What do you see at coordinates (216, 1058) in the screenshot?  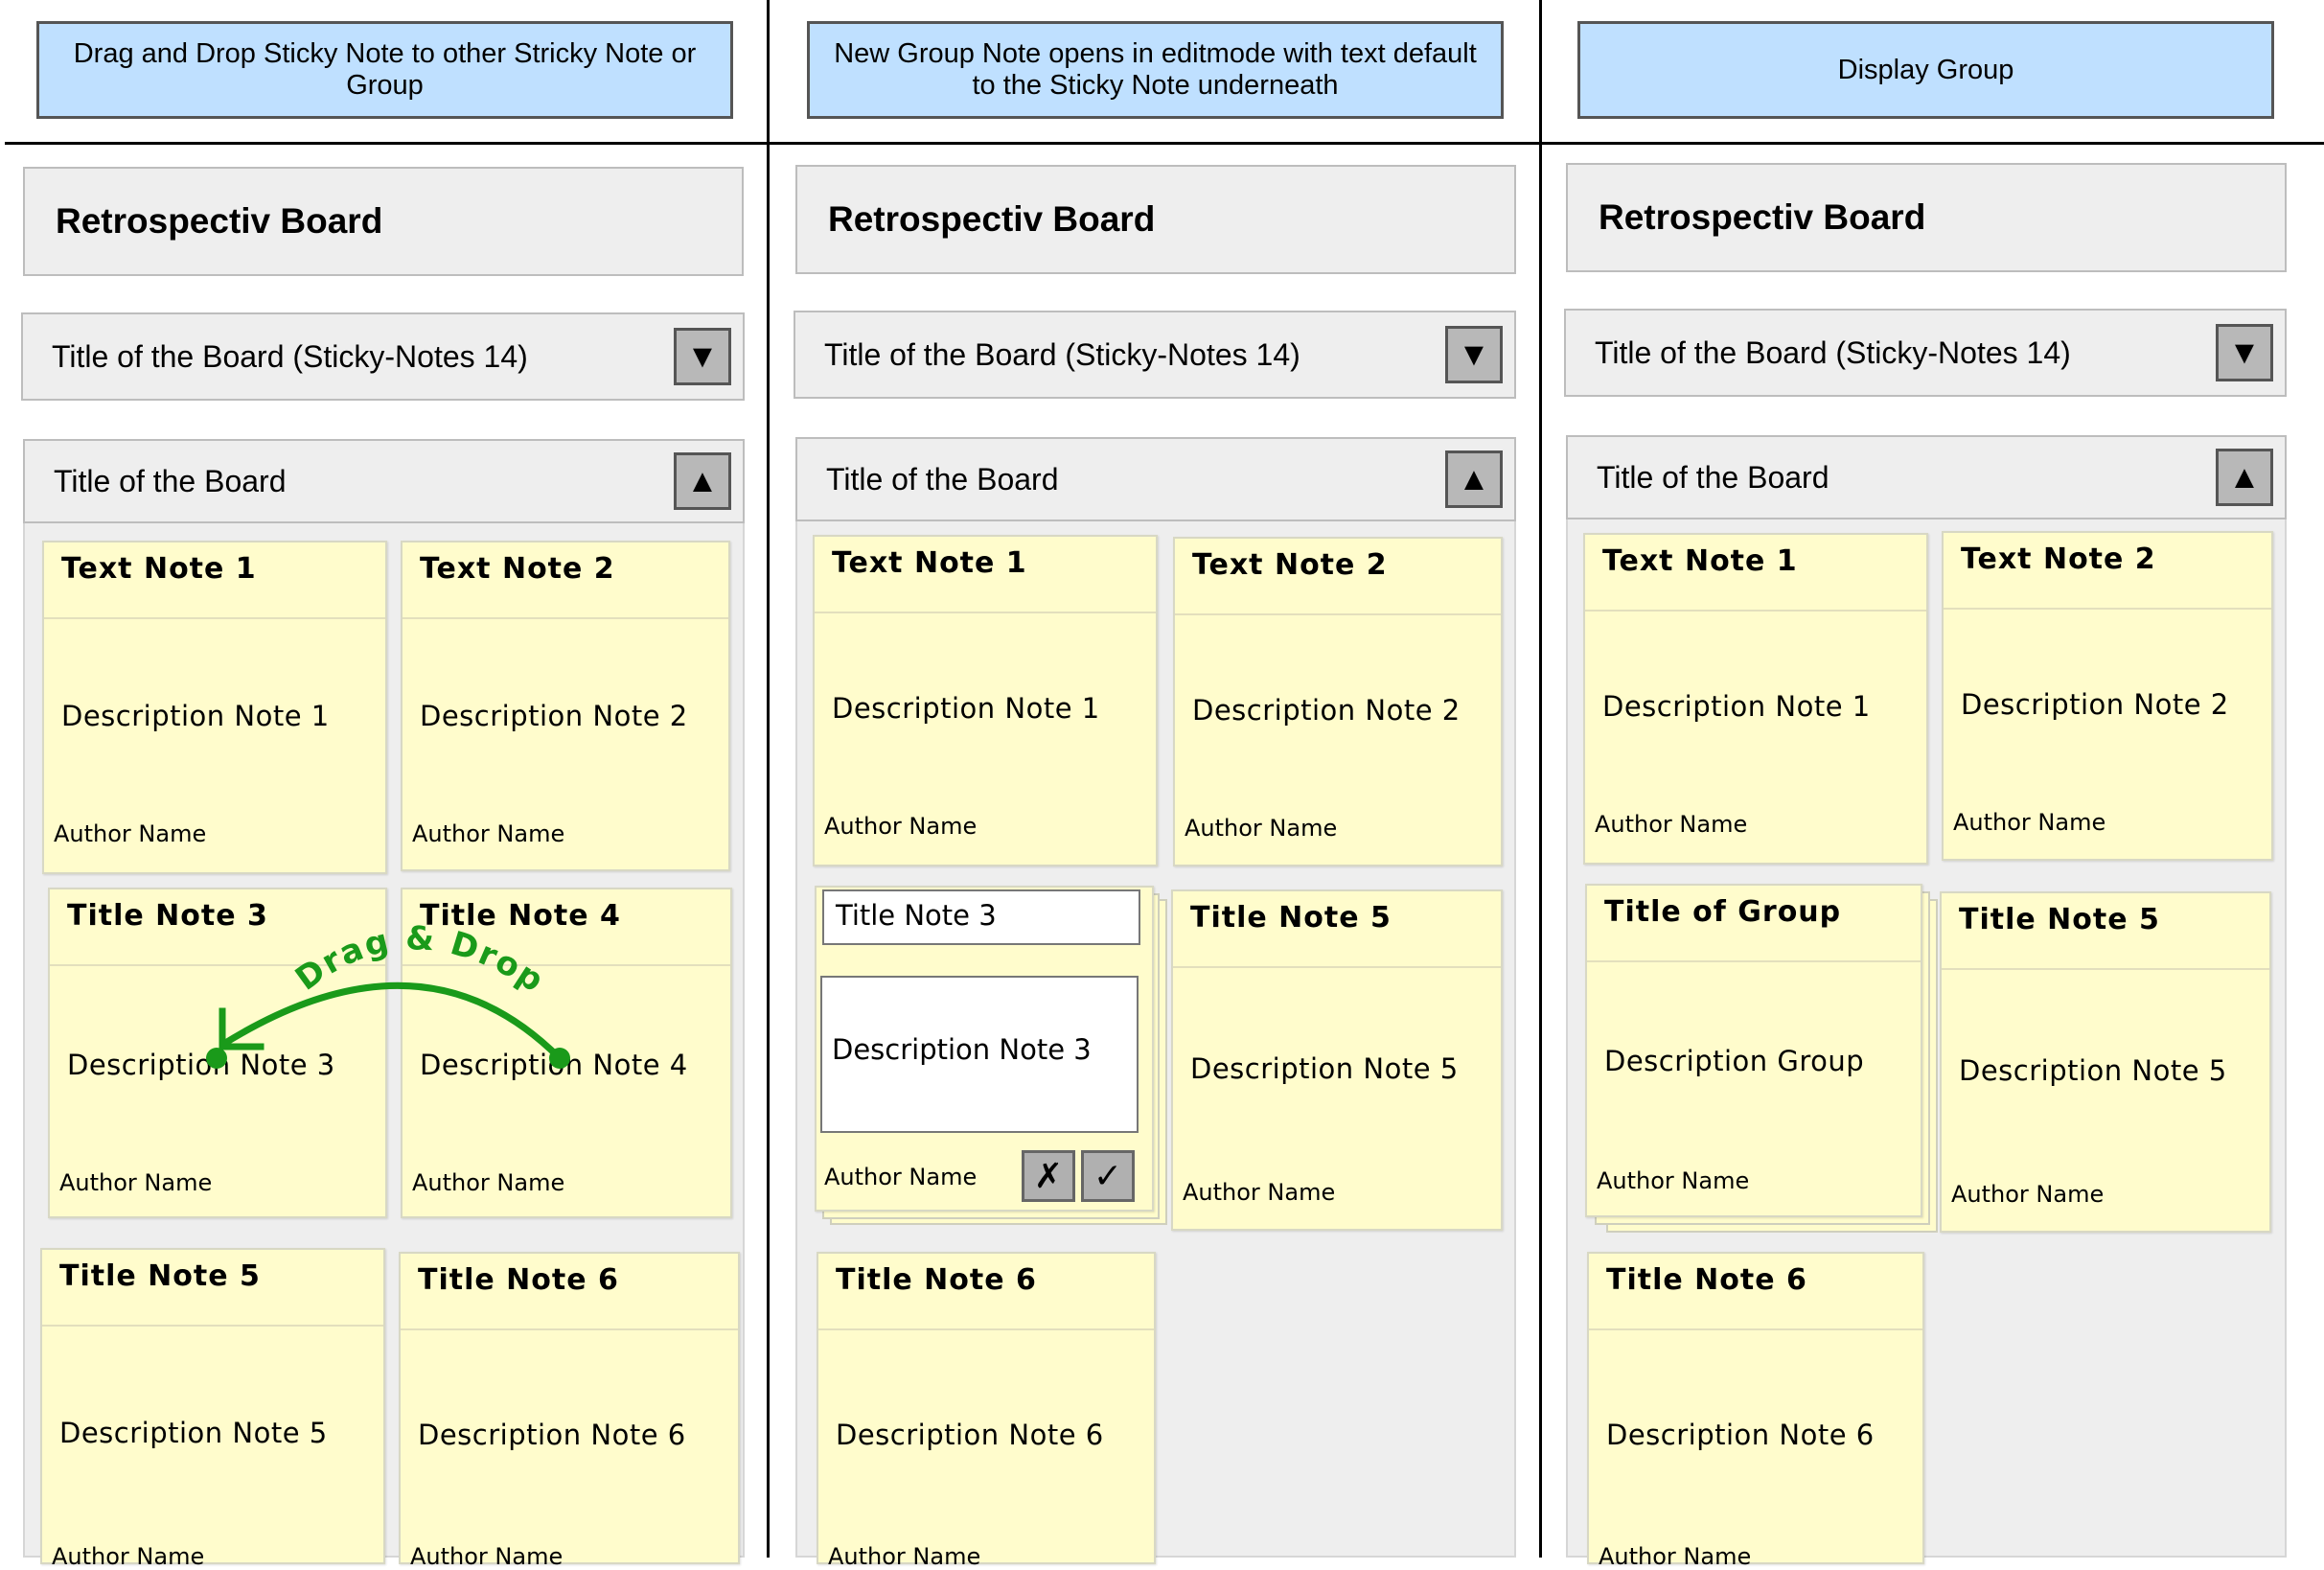 I see `drop-target-dot` at bounding box center [216, 1058].